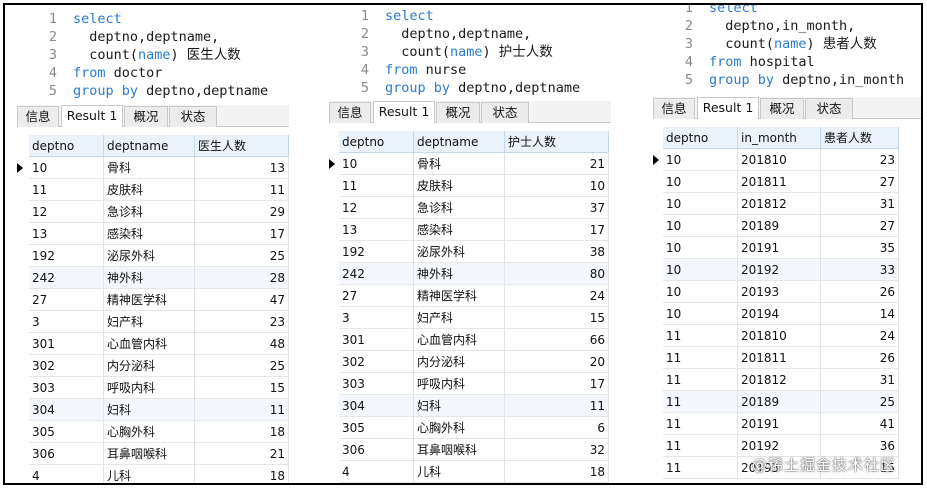 This screenshot has height=489, width=927. Describe the element at coordinates (779, 314) in the screenshot. I see `table-cell: 20194` at that location.